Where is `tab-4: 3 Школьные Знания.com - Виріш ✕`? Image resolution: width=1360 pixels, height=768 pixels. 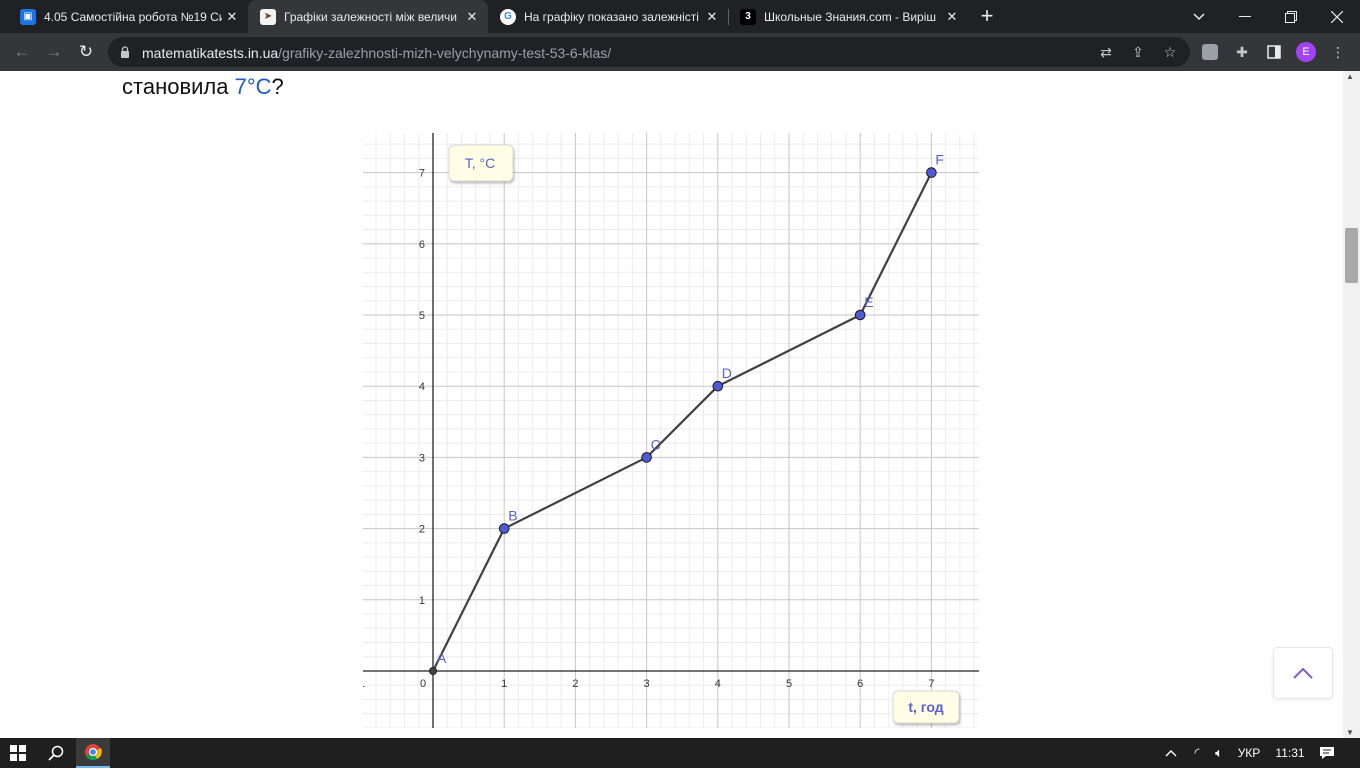
tab-4: 3 Школьные Знания.com - Виріш ✕ is located at coordinates (848, 16).